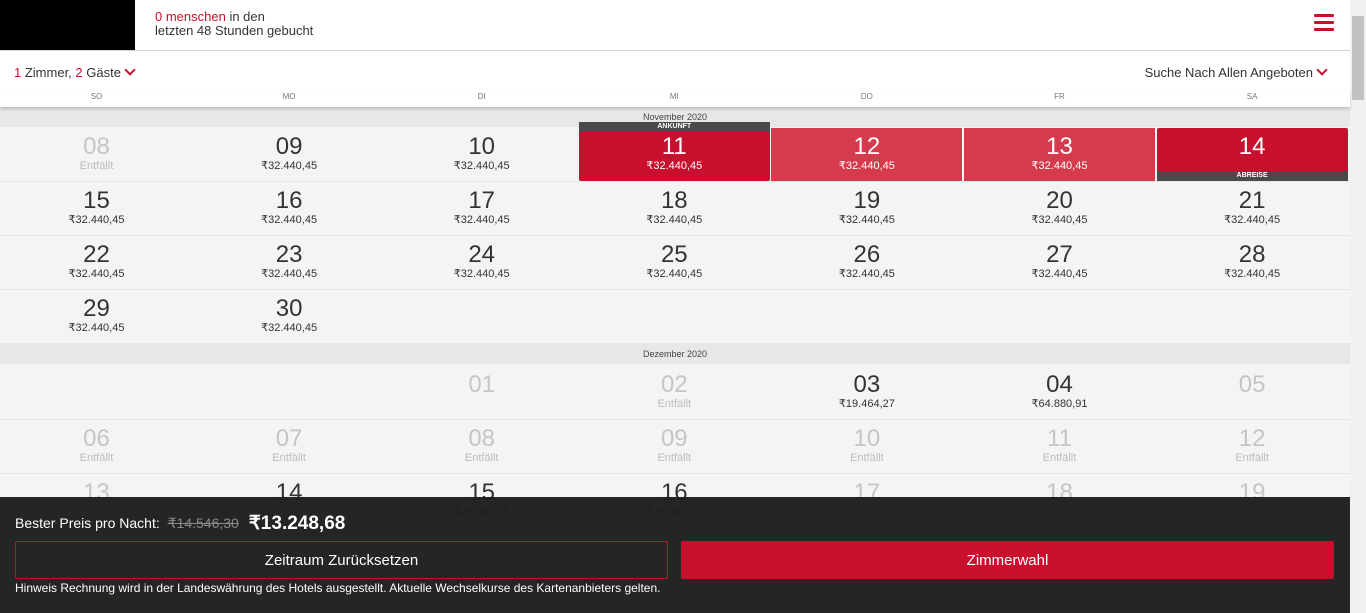 This screenshot has width=1366, height=613. I want to click on day-number: 01, so click(482, 384).